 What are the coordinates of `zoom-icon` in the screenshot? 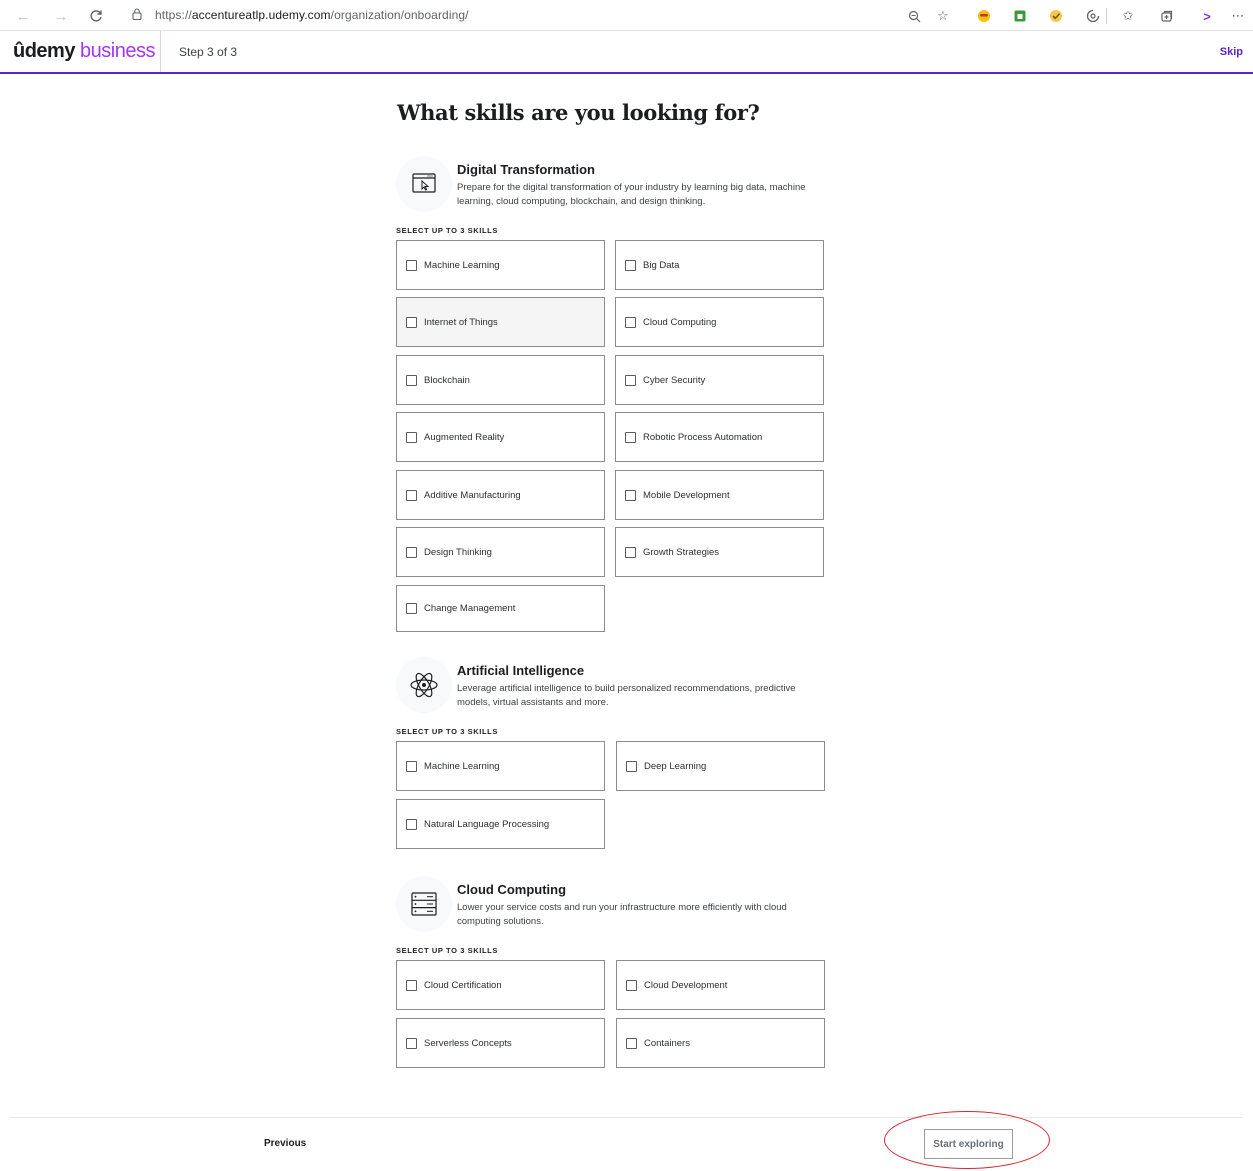 It's located at (914, 16).